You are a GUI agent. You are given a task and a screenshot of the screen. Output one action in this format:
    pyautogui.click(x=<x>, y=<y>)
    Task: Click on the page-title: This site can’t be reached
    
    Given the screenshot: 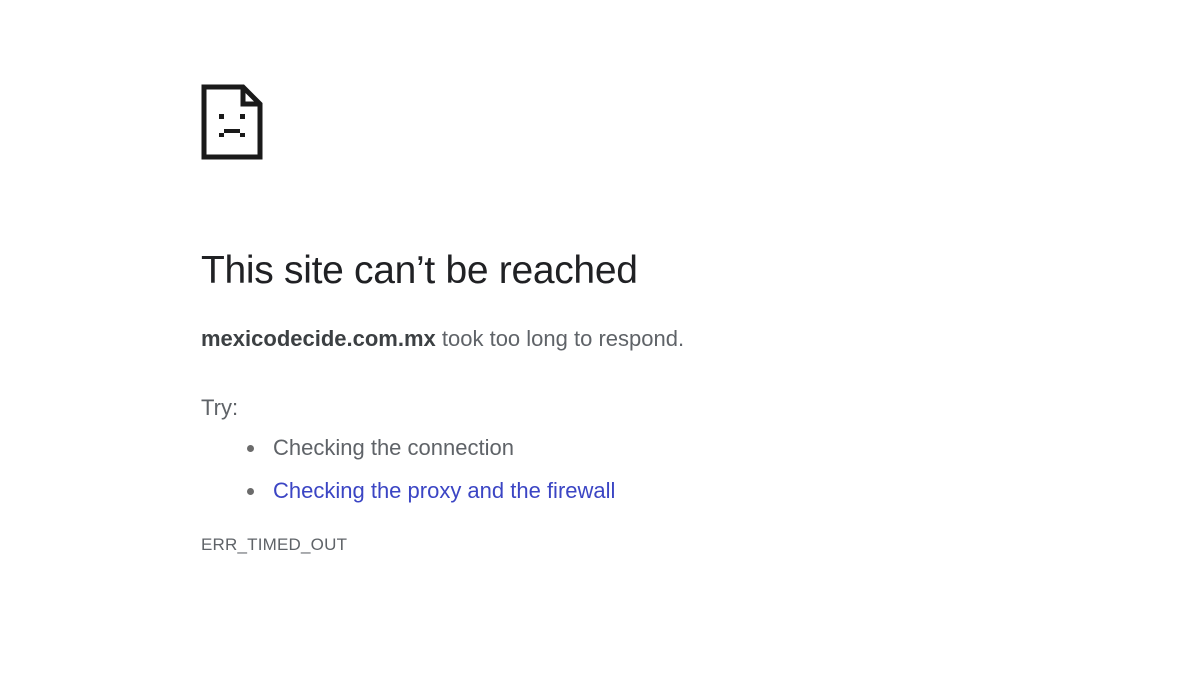 What is the action you would take?
    pyautogui.click(x=419, y=270)
    